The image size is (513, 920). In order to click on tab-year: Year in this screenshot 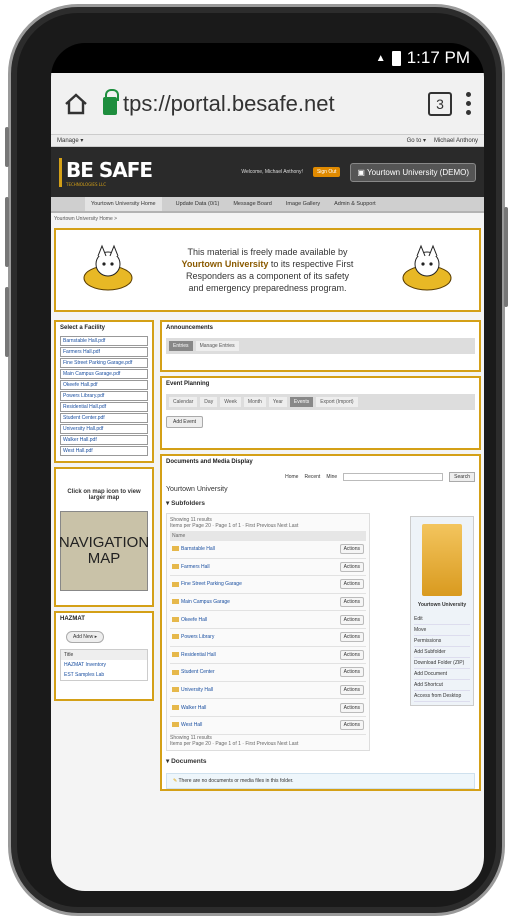, I will do `click(277, 402)`.